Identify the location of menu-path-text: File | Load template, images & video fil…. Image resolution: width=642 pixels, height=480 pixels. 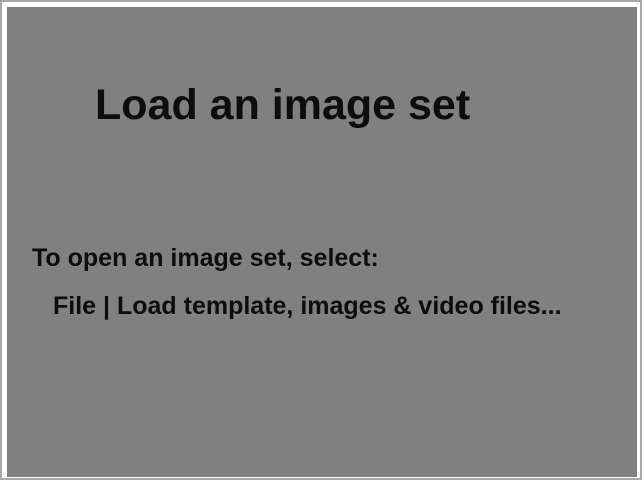
(307, 306).